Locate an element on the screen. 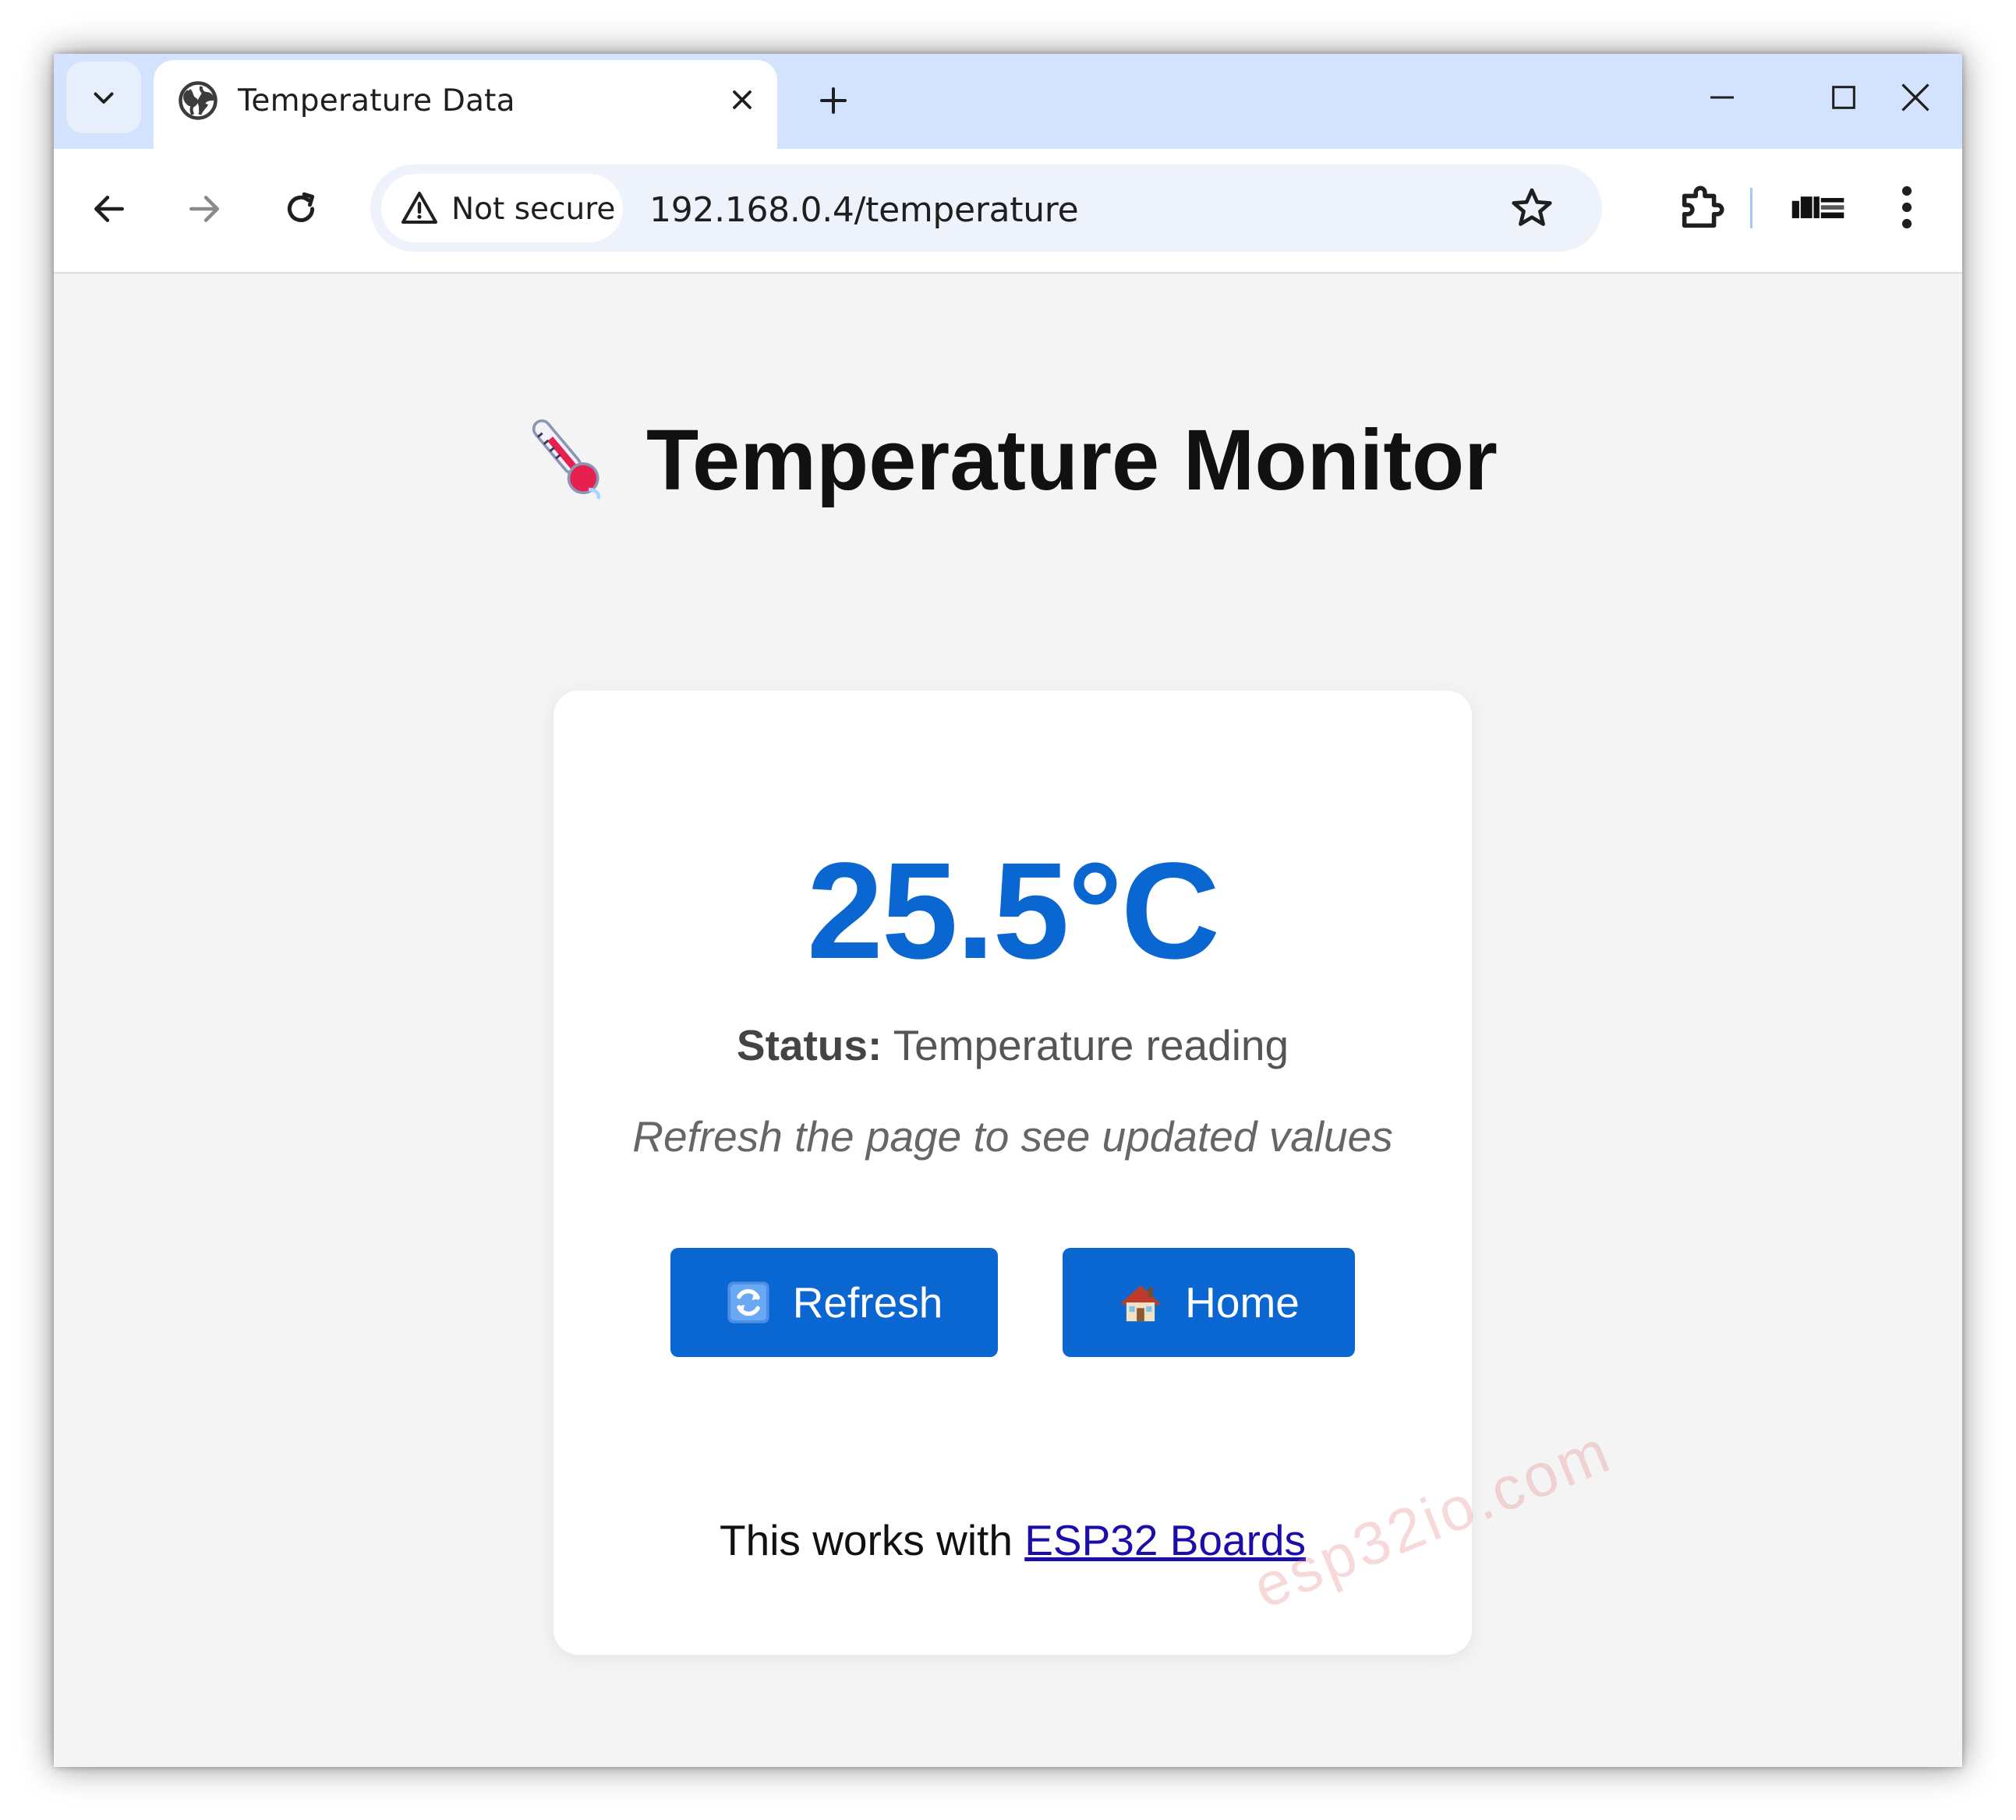  home-label: Home is located at coordinates (1242, 1303).